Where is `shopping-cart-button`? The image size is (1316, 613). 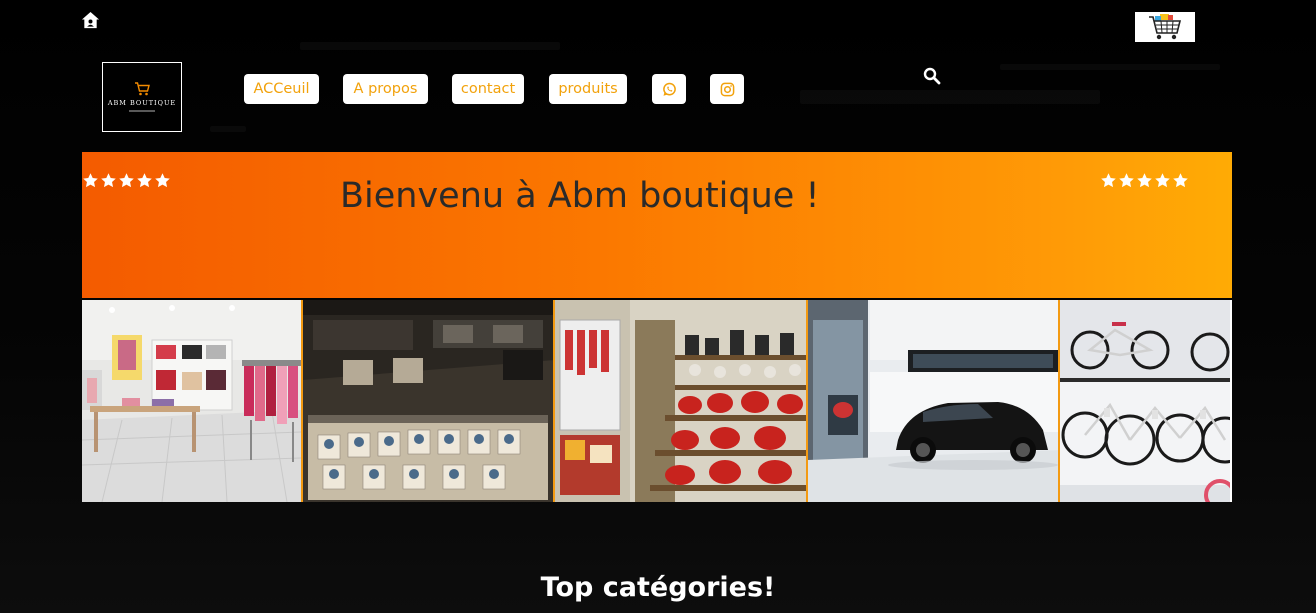
shopping-cart-button is located at coordinates (1165, 27).